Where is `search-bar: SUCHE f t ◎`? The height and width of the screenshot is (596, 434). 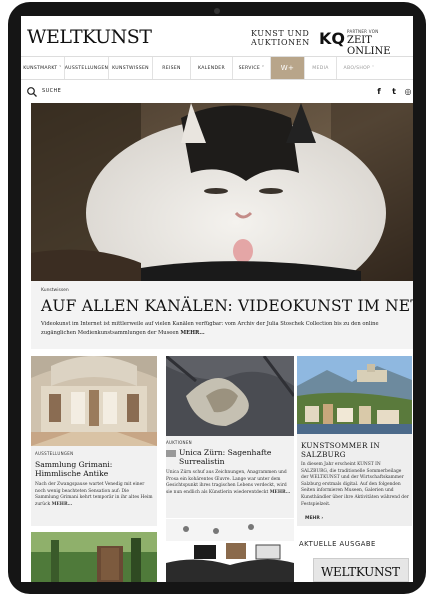
search-bar: SUCHE f t ◎ is located at coordinates (217, 92).